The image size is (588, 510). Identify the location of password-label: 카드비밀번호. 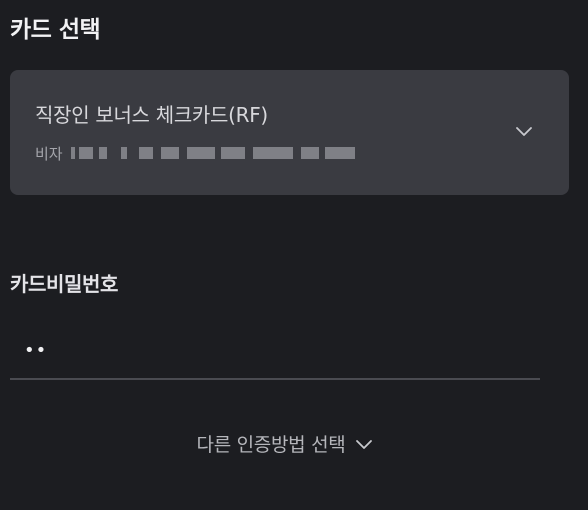
(64, 284).